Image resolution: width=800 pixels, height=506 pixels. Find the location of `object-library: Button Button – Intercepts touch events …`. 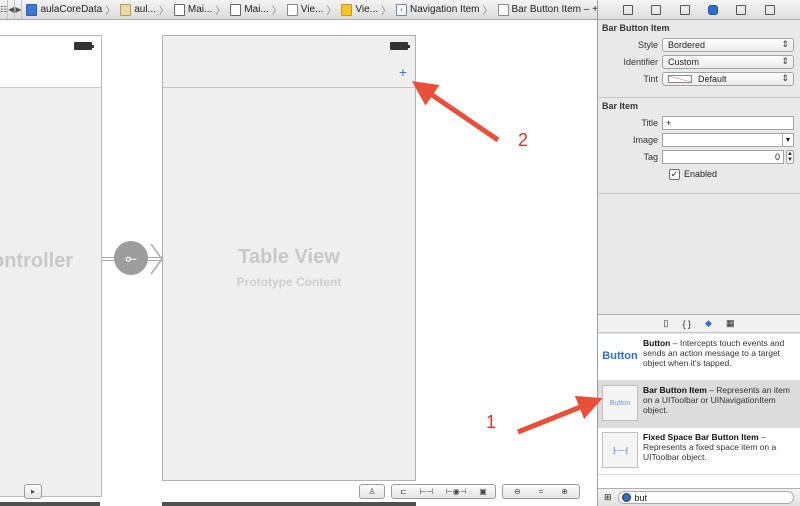

object-library: Button Button – Intercepts touch events … is located at coordinates (699, 411).